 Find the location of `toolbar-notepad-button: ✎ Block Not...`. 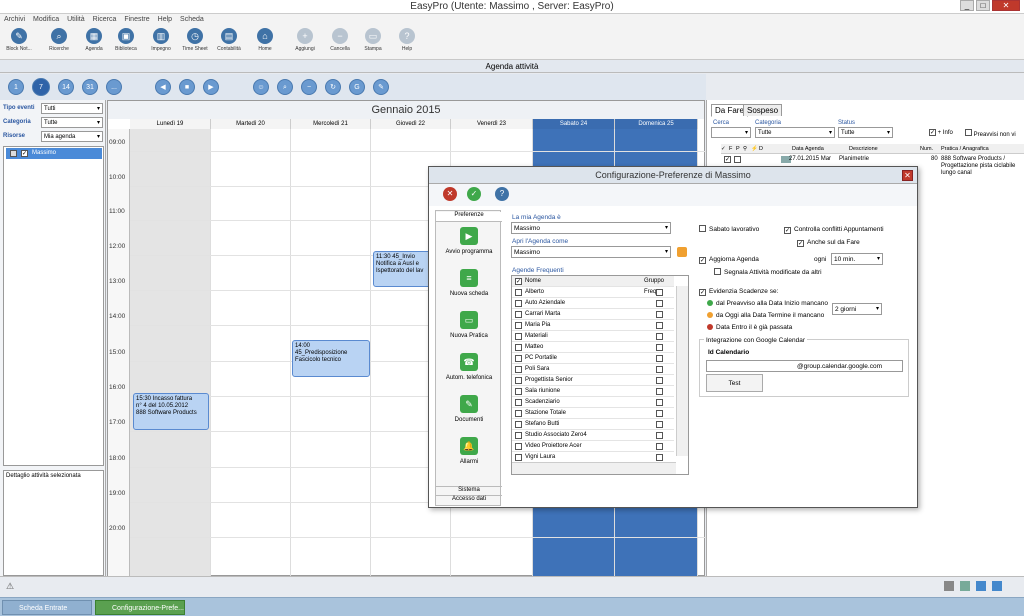

toolbar-notepad-button: ✎ Block Not... is located at coordinates (19, 40).